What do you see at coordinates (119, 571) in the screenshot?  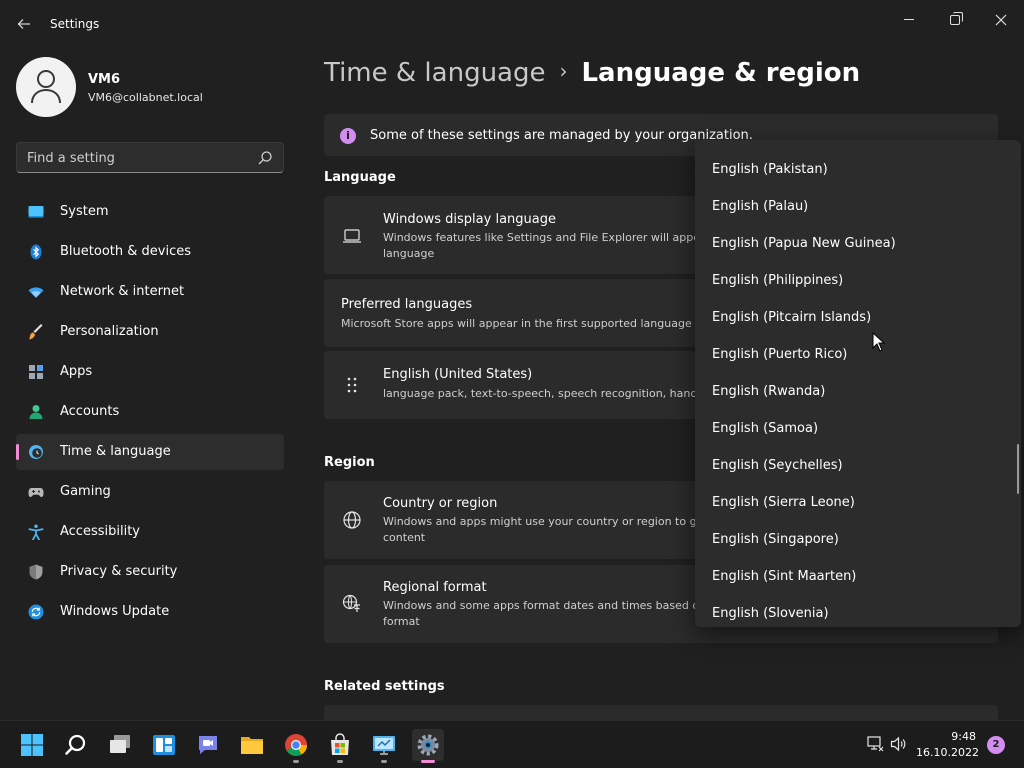 I see `sidebar-item-label: Privacy & security` at bounding box center [119, 571].